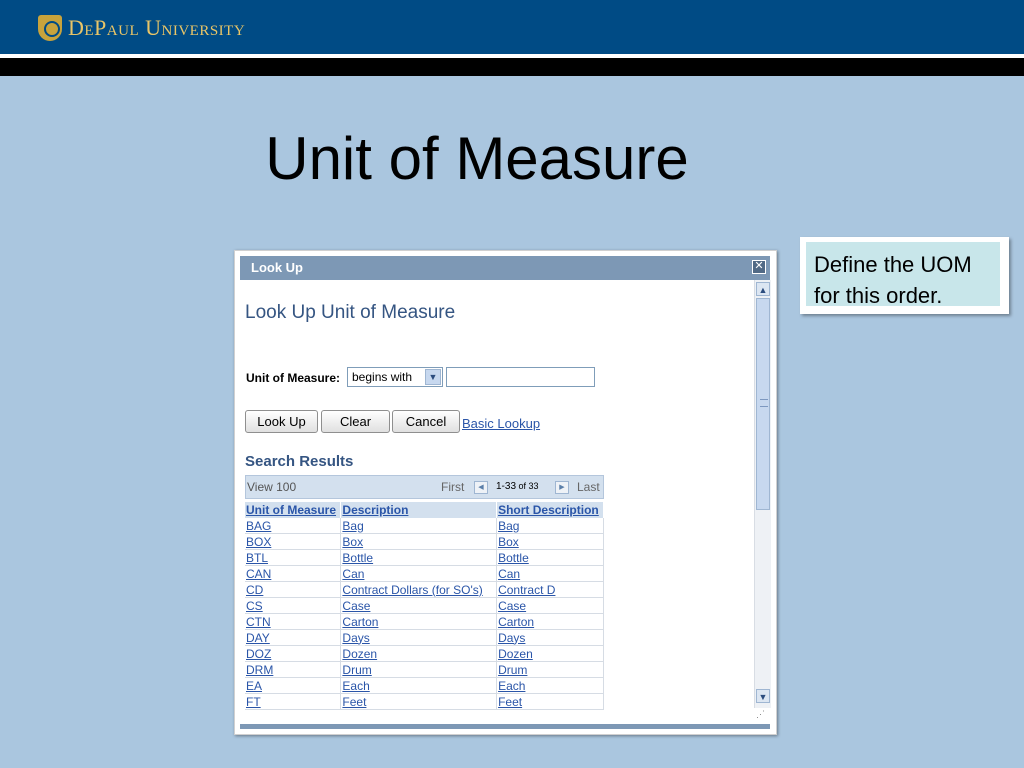  Describe the element at coordinates (419, 669) in the screenshot. I see `table-cell: Drum` at that location.